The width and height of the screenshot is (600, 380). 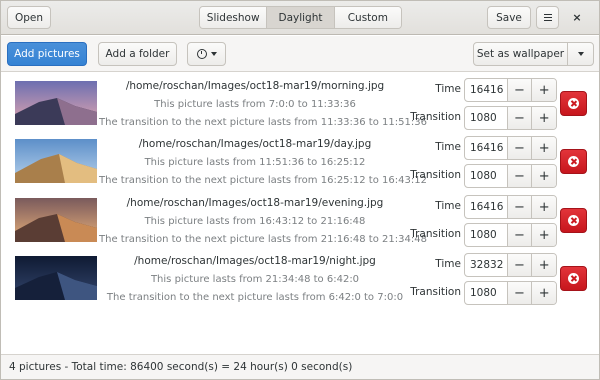 What do you see at coordinates (56, 161) in the screenshot?
I see `thumbnail-day` at bounding box center [56, 161].